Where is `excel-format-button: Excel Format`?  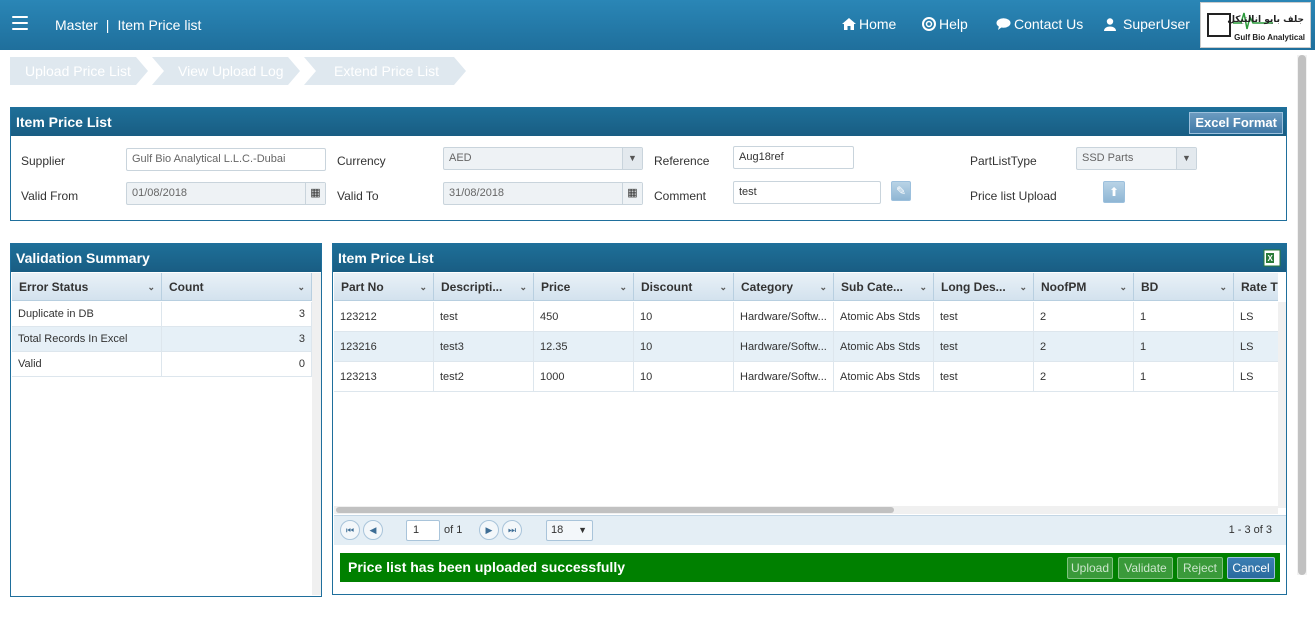
excel-format-button: Excel Format is located at coordinates (1236, 123).